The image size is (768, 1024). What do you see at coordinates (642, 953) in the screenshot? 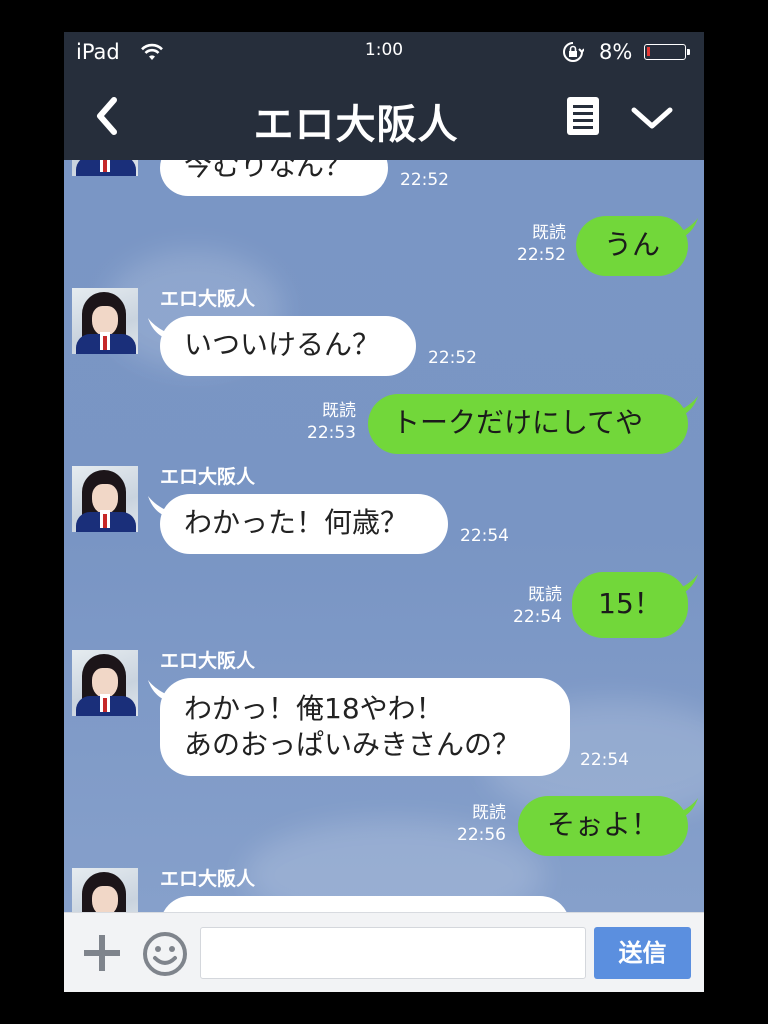
I see `send-button: 送信` at bounding box center [642, 953].